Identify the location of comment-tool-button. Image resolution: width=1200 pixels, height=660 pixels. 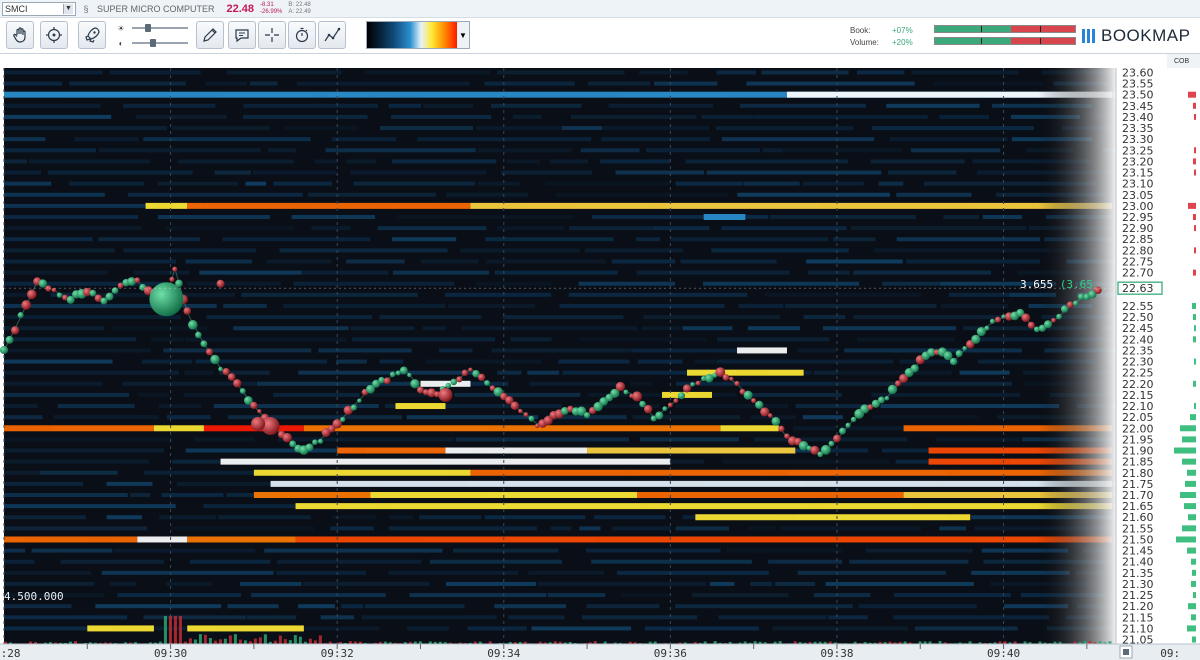
(242, 35).